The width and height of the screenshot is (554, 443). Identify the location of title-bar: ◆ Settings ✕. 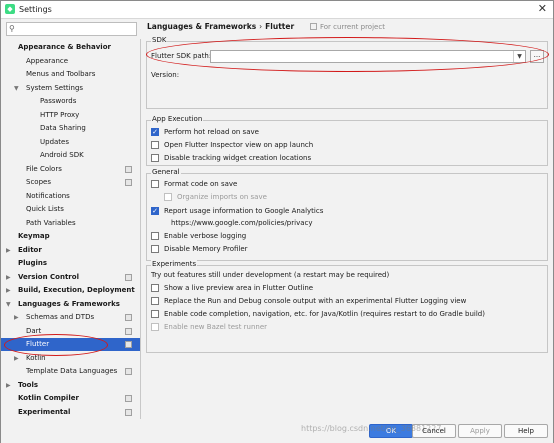
(277, 10).